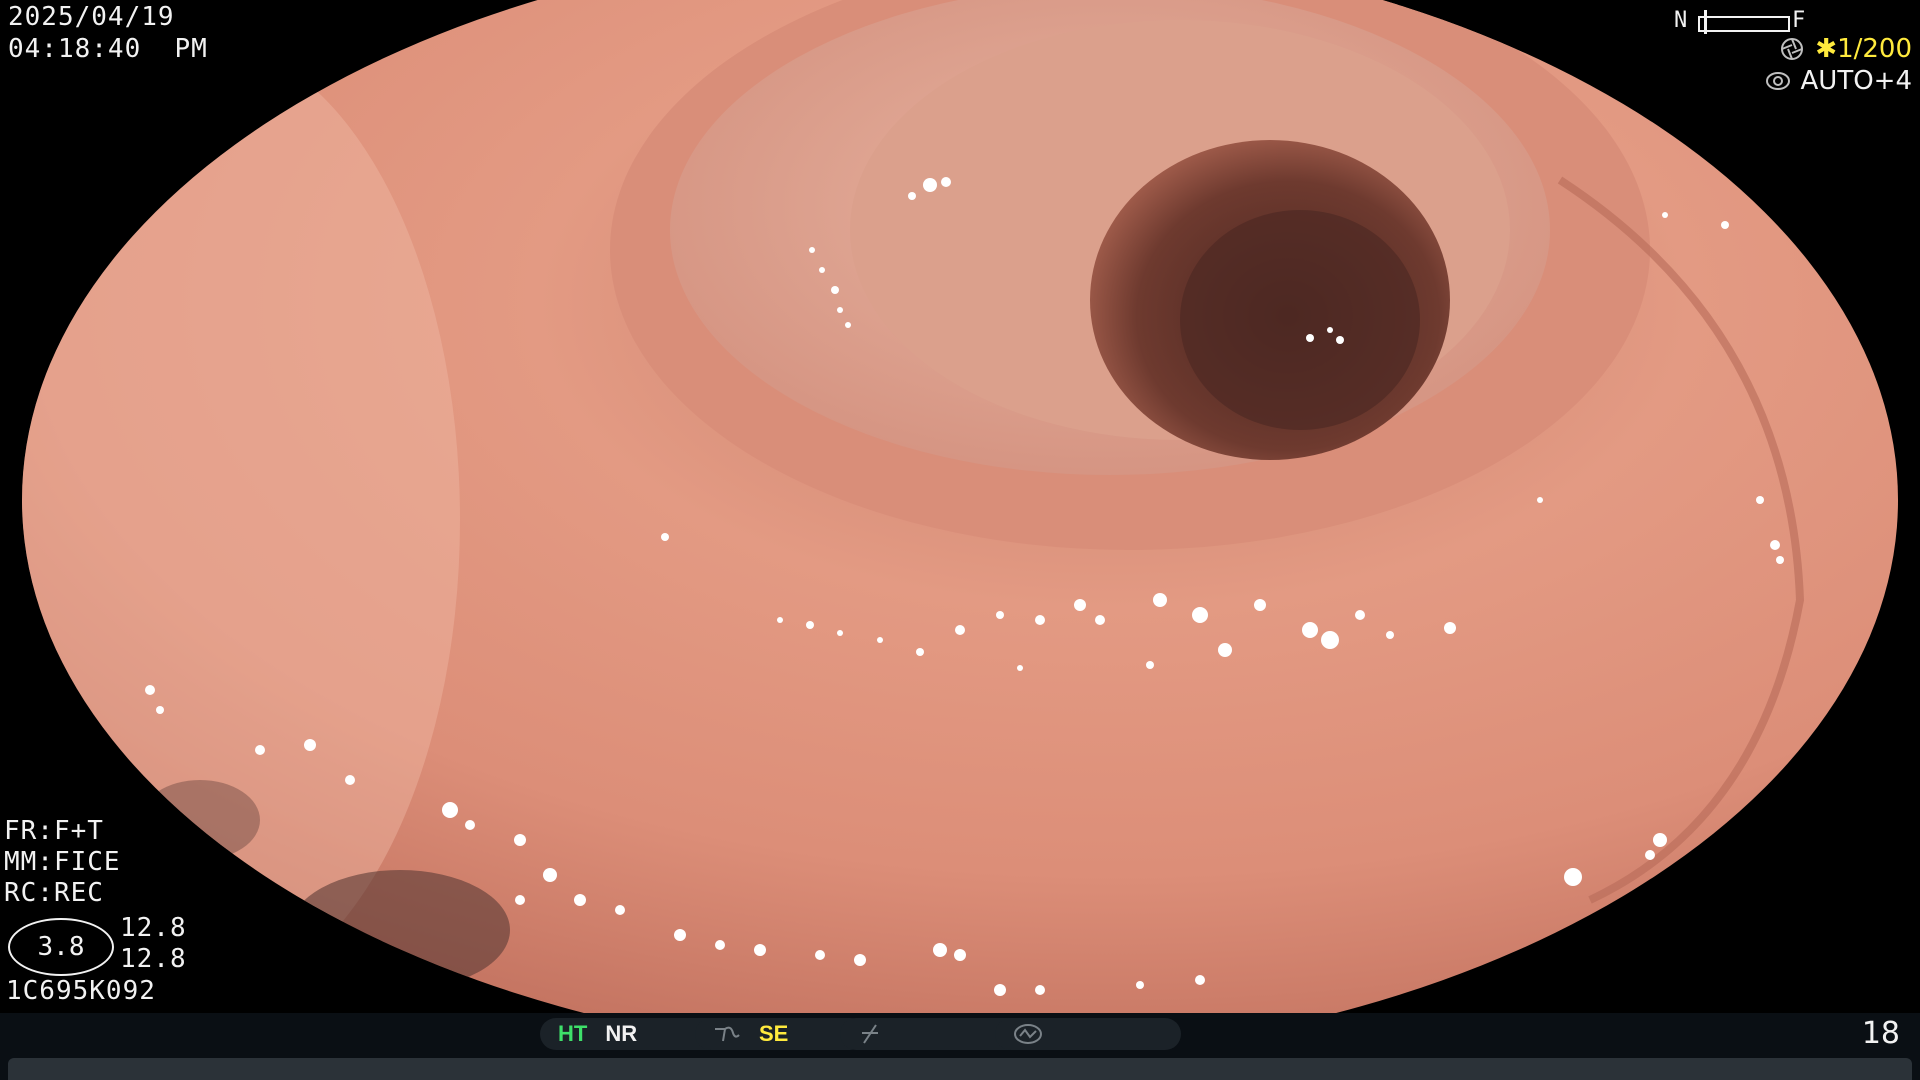 This screenshot has width=1920, height=1080. Describe the element at coordinates (153, 959) in the screenshot. I see `value-b: 12.8` at that location.